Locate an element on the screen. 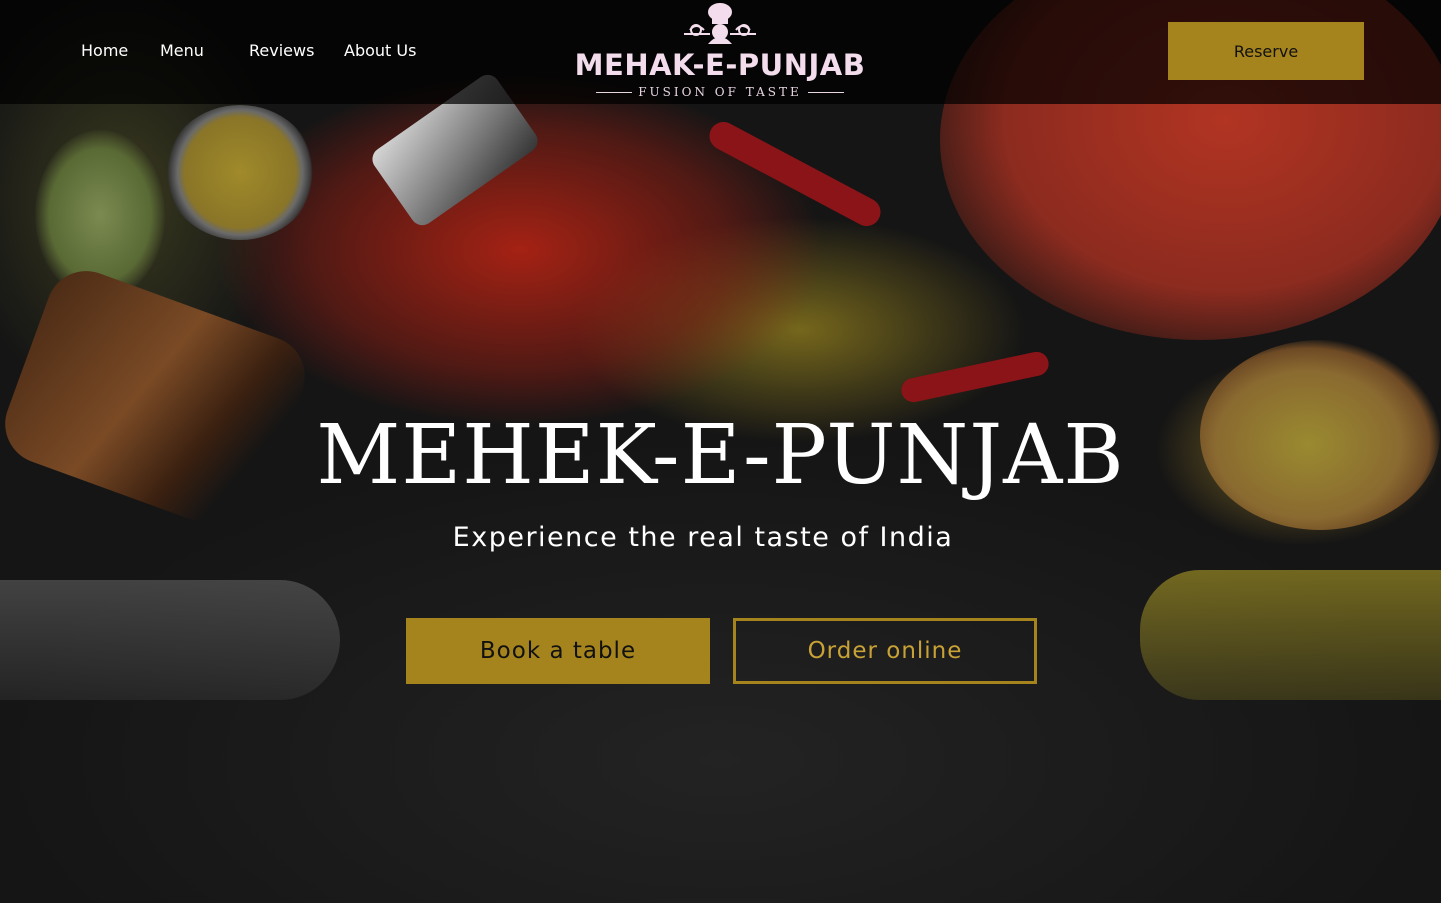 The image size is (1441, 903). logo-tagline-row: FUSION OF TASTE is located at coordinates (720, 92).